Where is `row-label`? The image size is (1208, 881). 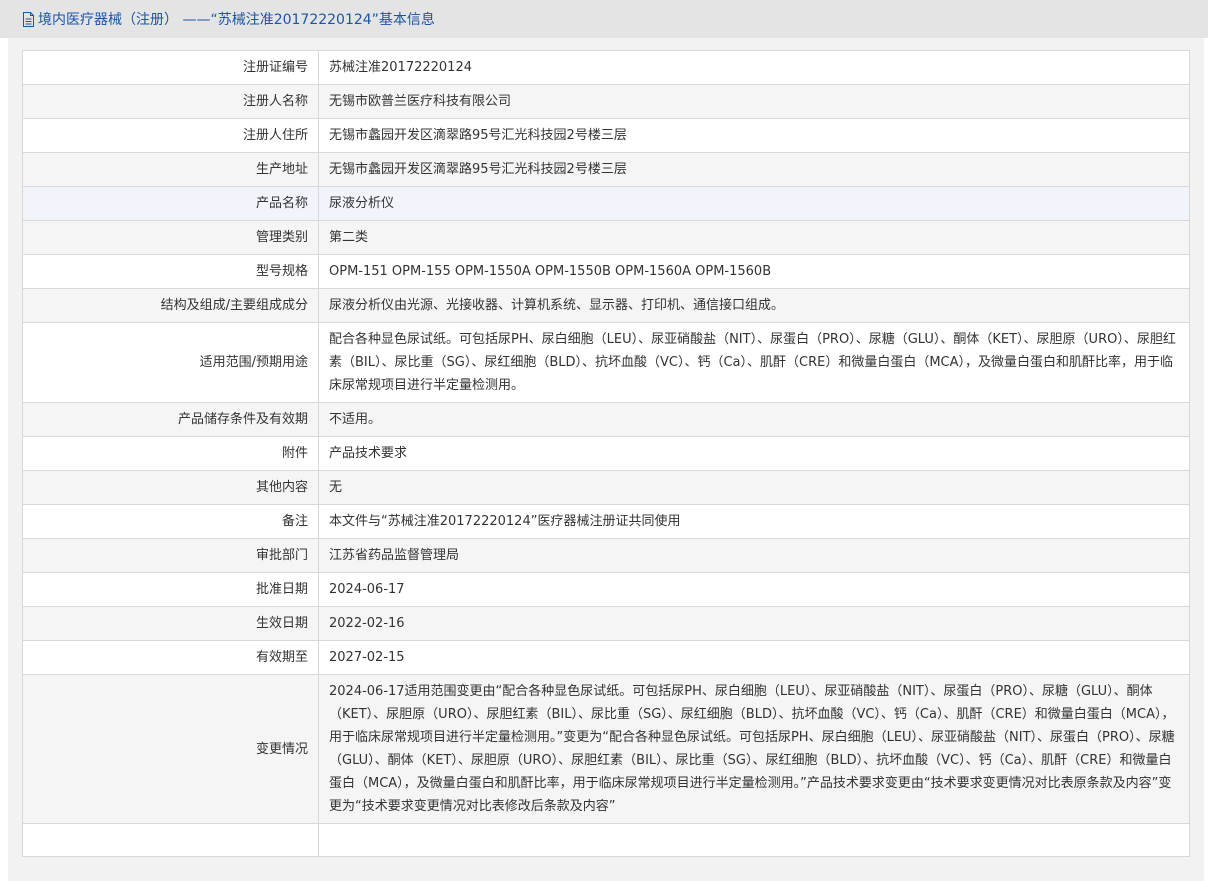
row-label is located at coordinates (170, 840).